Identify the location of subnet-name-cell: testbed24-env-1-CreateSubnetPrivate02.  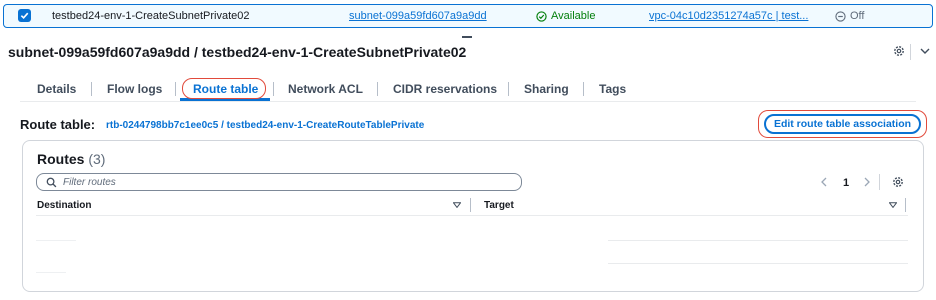
(151, 16).